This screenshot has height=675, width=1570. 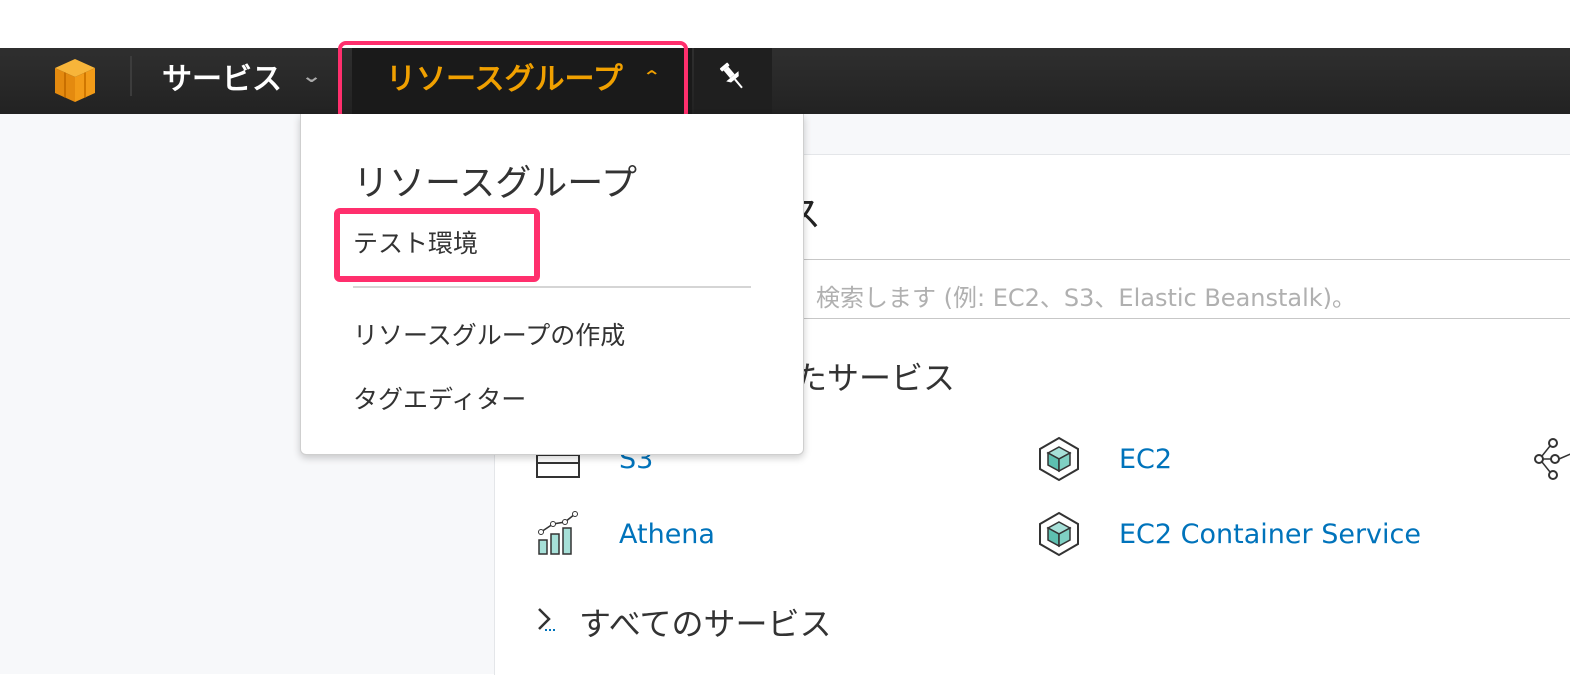 I want to click on ec2-cube-icon, so click(x=1059, y=459).